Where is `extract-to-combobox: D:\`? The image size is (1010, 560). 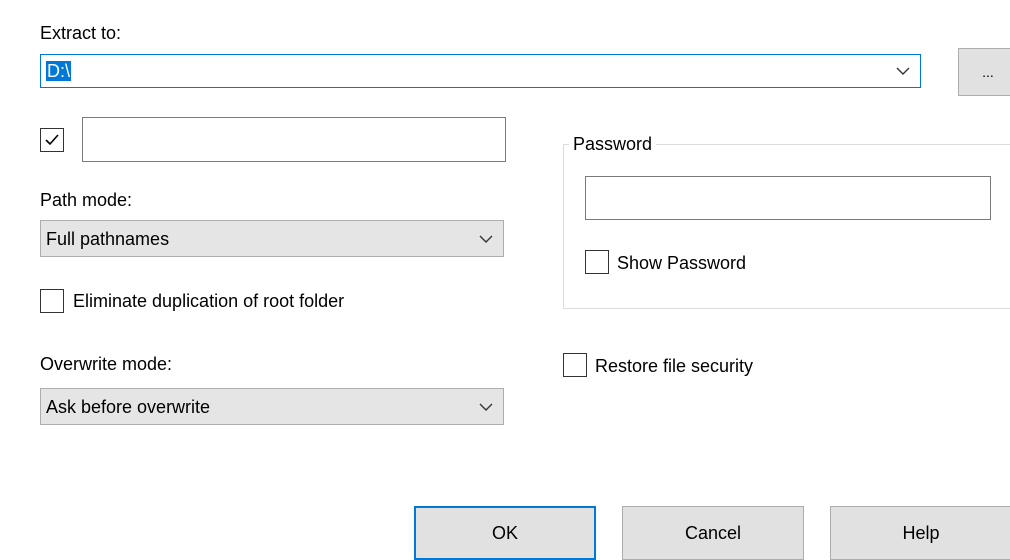
extract-to-combobox: D:\ is located at coordinates (480, 71).